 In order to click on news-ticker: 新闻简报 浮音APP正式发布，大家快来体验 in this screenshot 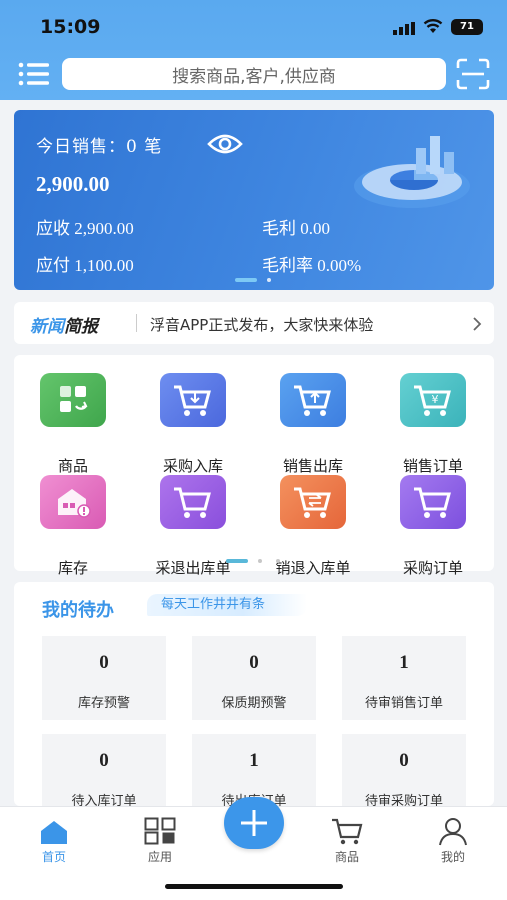, I will do `click(254, 323)`.